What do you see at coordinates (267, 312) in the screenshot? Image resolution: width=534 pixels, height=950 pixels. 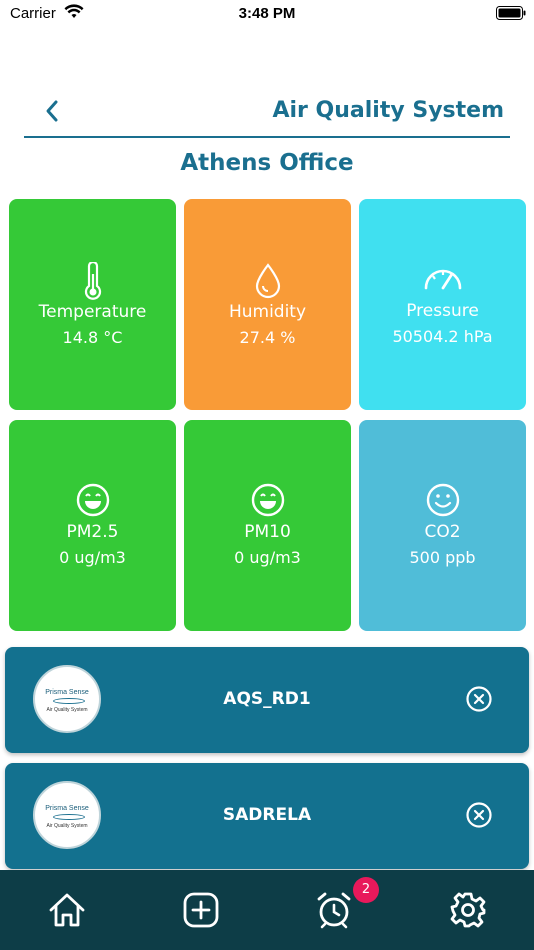 I see `tile-label: Humidity` at bounding box center [267, 312].